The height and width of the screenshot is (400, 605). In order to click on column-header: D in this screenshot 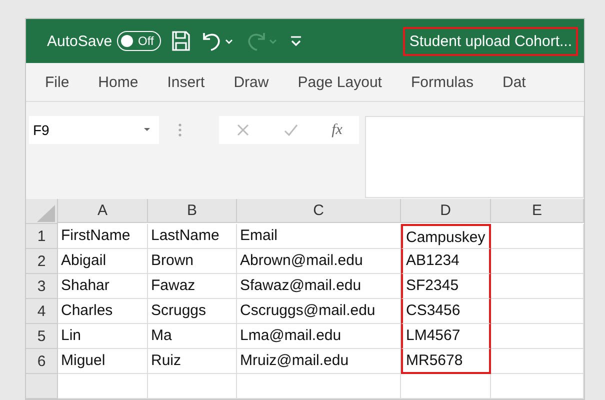, I will do `click(446, 211)`.